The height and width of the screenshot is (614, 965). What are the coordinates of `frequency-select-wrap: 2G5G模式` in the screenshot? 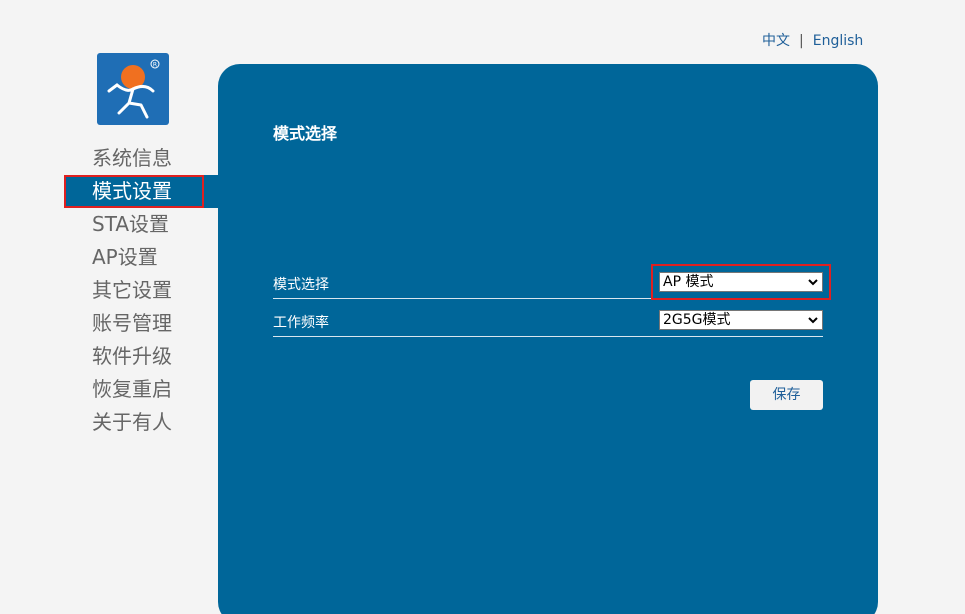 It's located at (741, 320).